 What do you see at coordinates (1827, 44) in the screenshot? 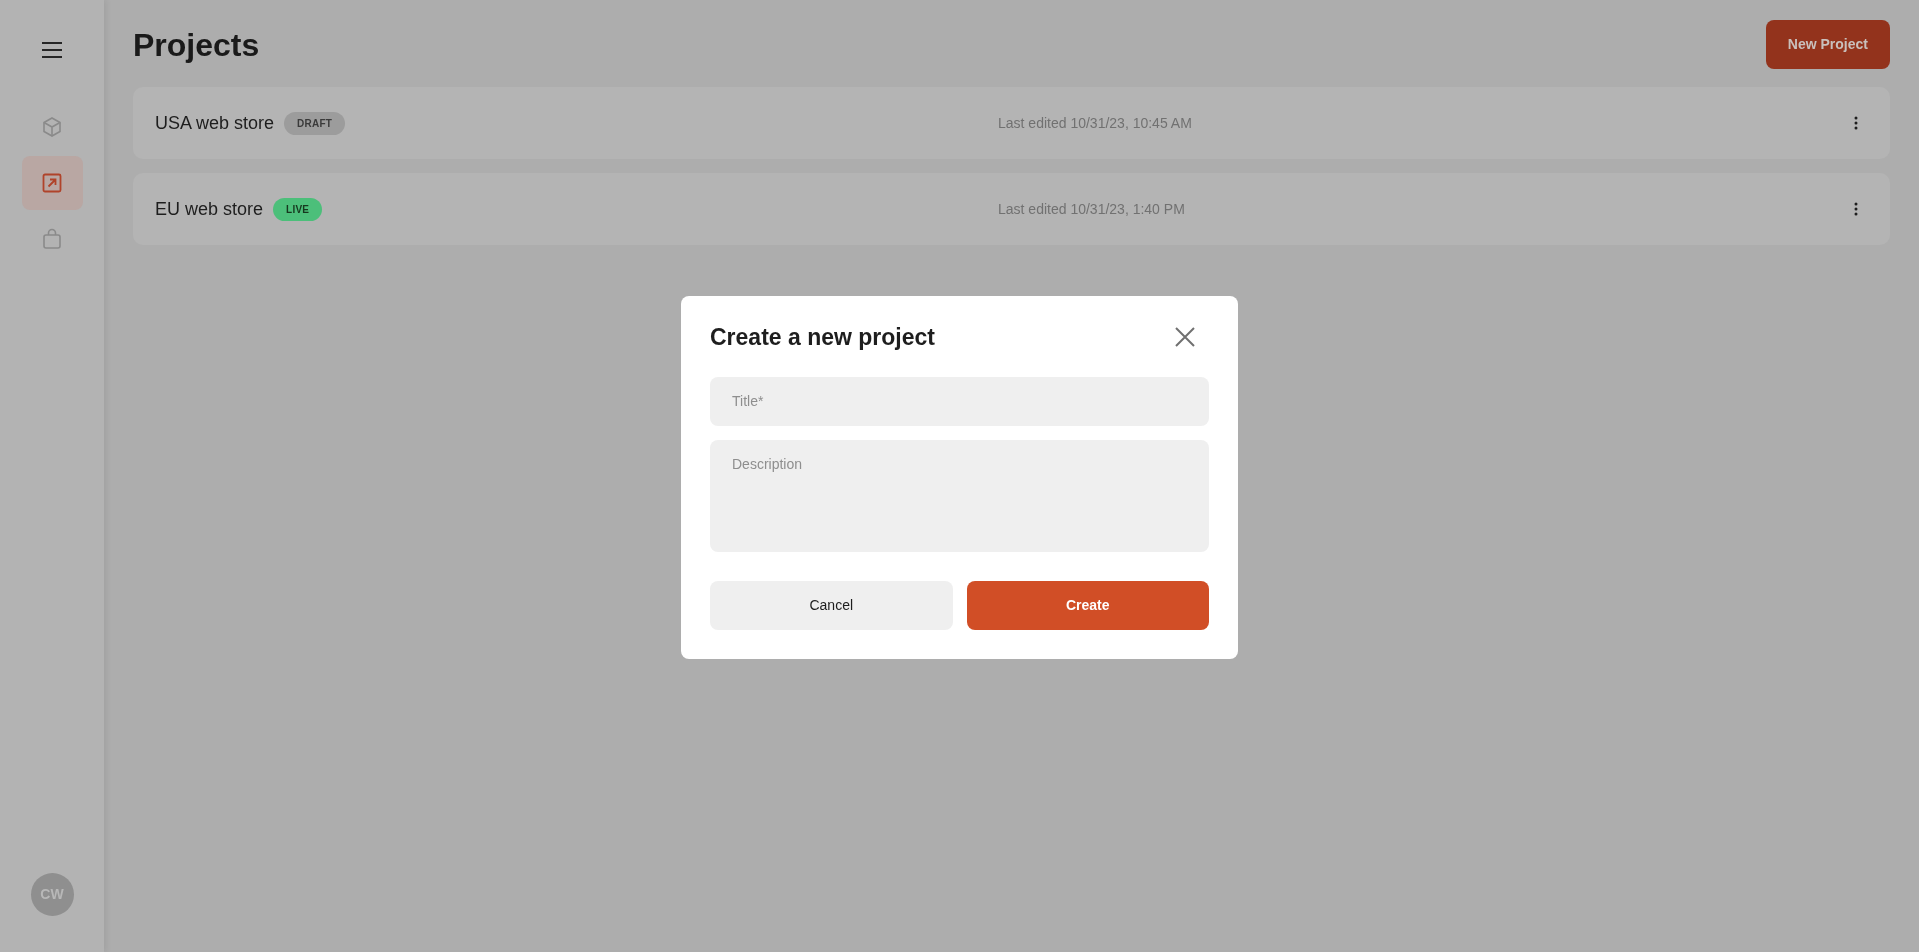
I see `new-project-button: New Project` at bounding box center [1827, 44].